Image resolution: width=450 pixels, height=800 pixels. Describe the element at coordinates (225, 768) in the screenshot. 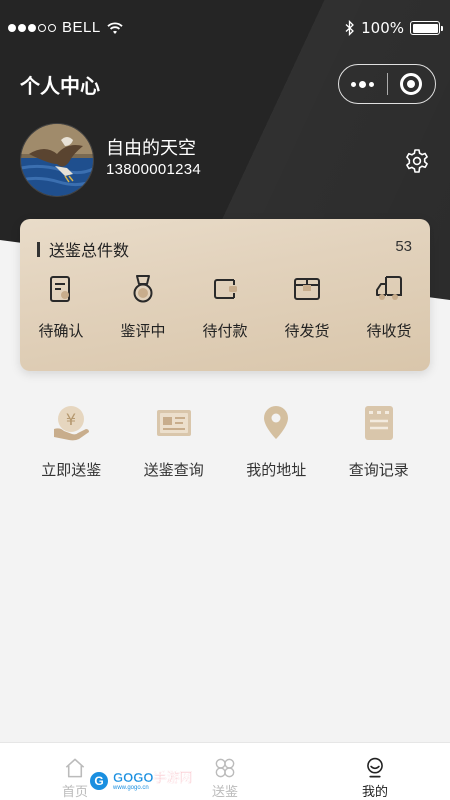

I see `clover-icon` at that location.